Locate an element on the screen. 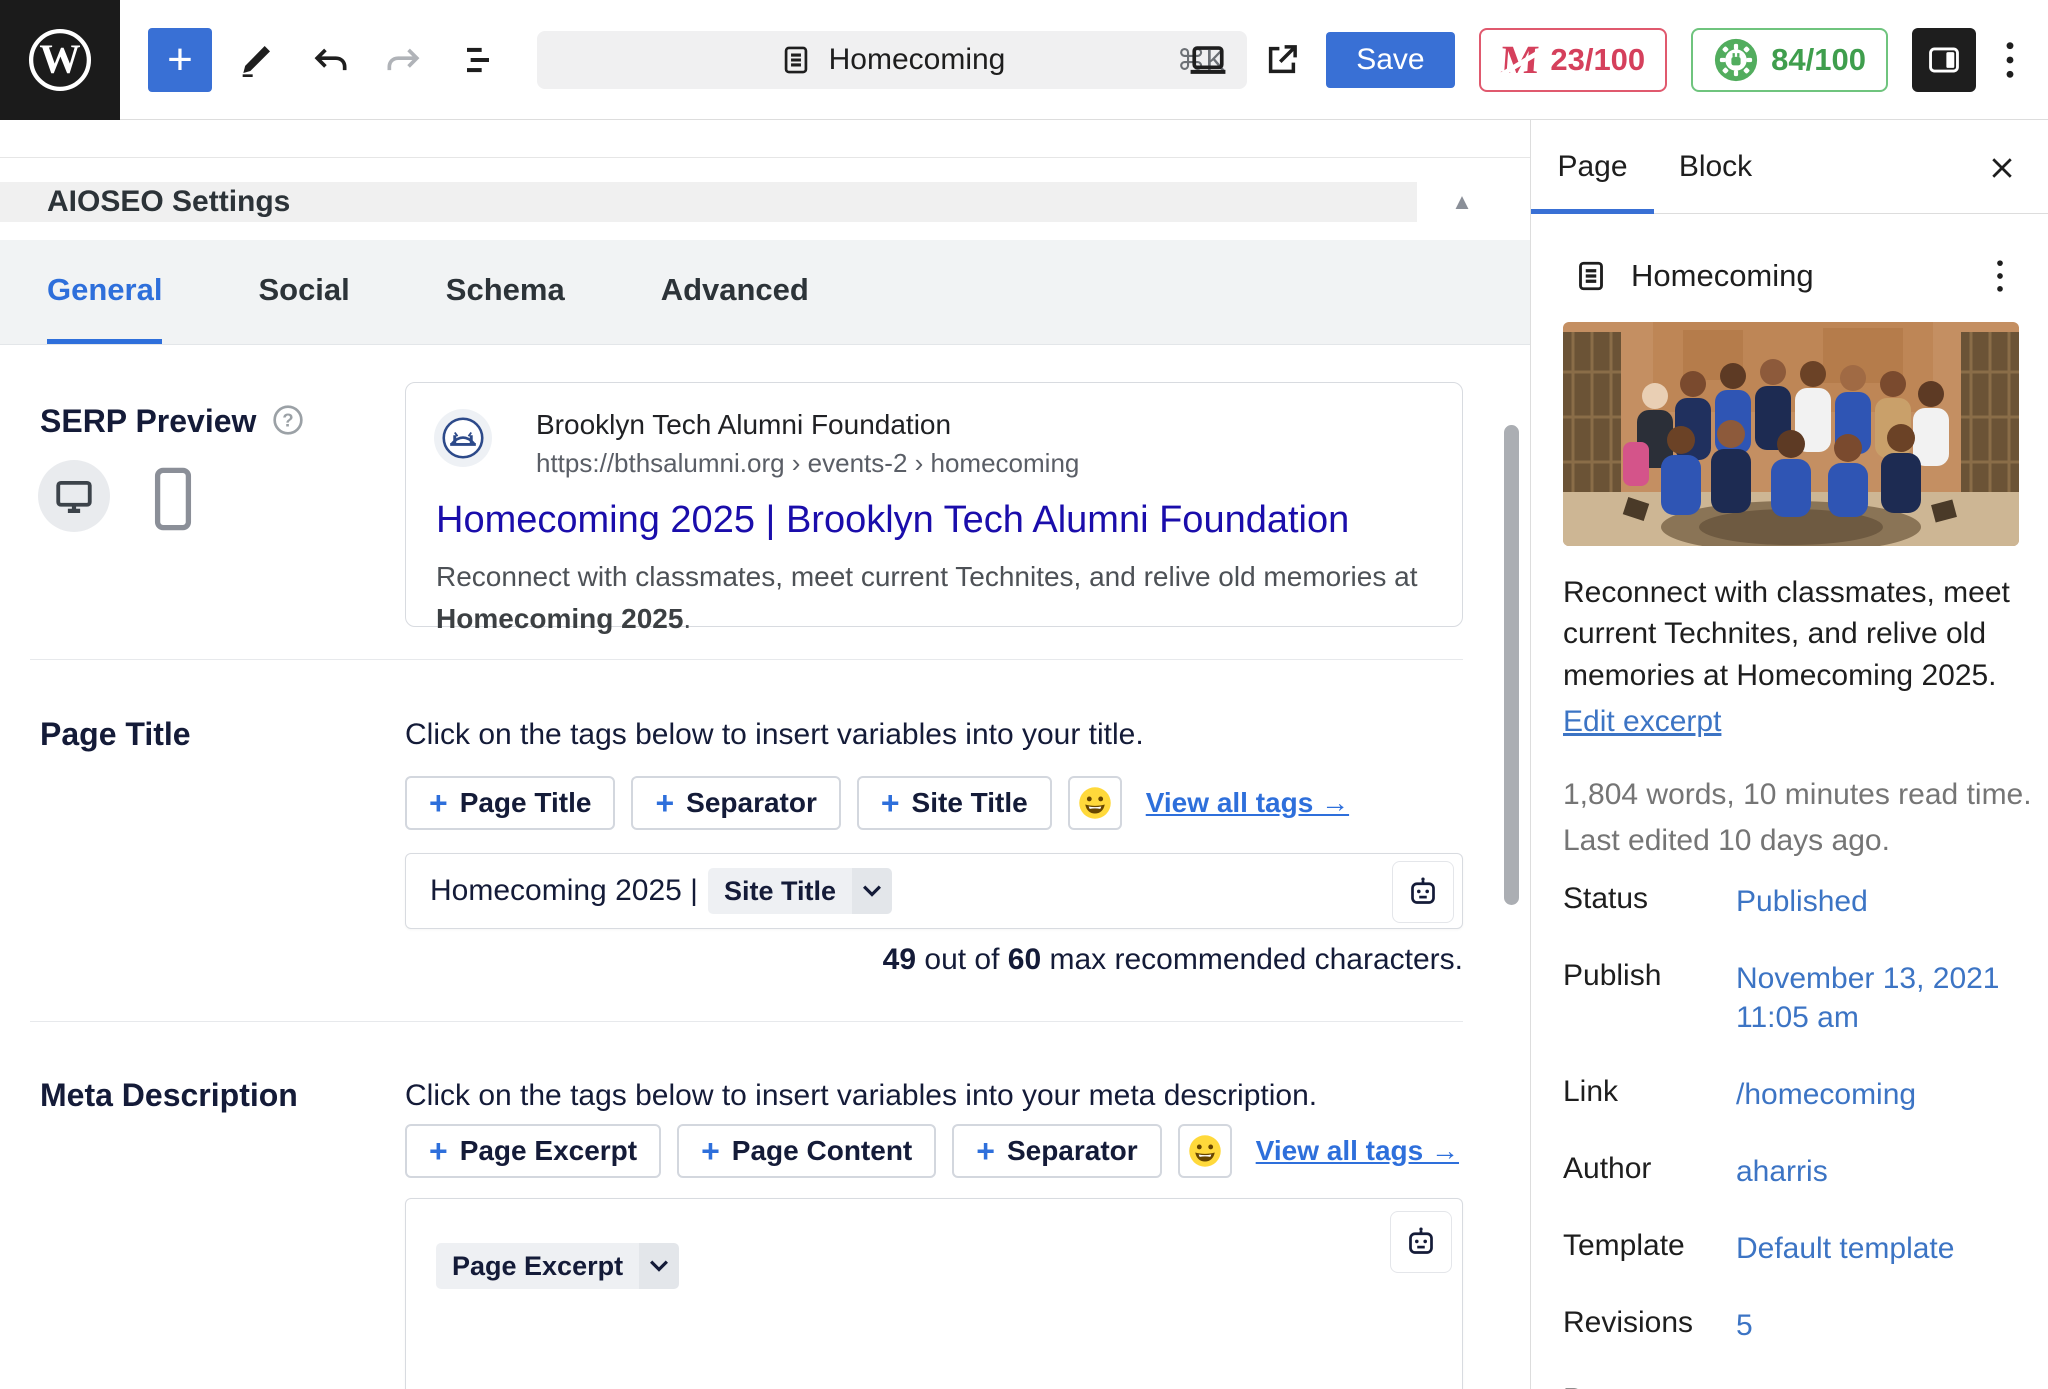 This screenshot has width=2048, height=1389. page-title-input: Homecoming 2025 | Site Title is located at coordinates (934, 891).